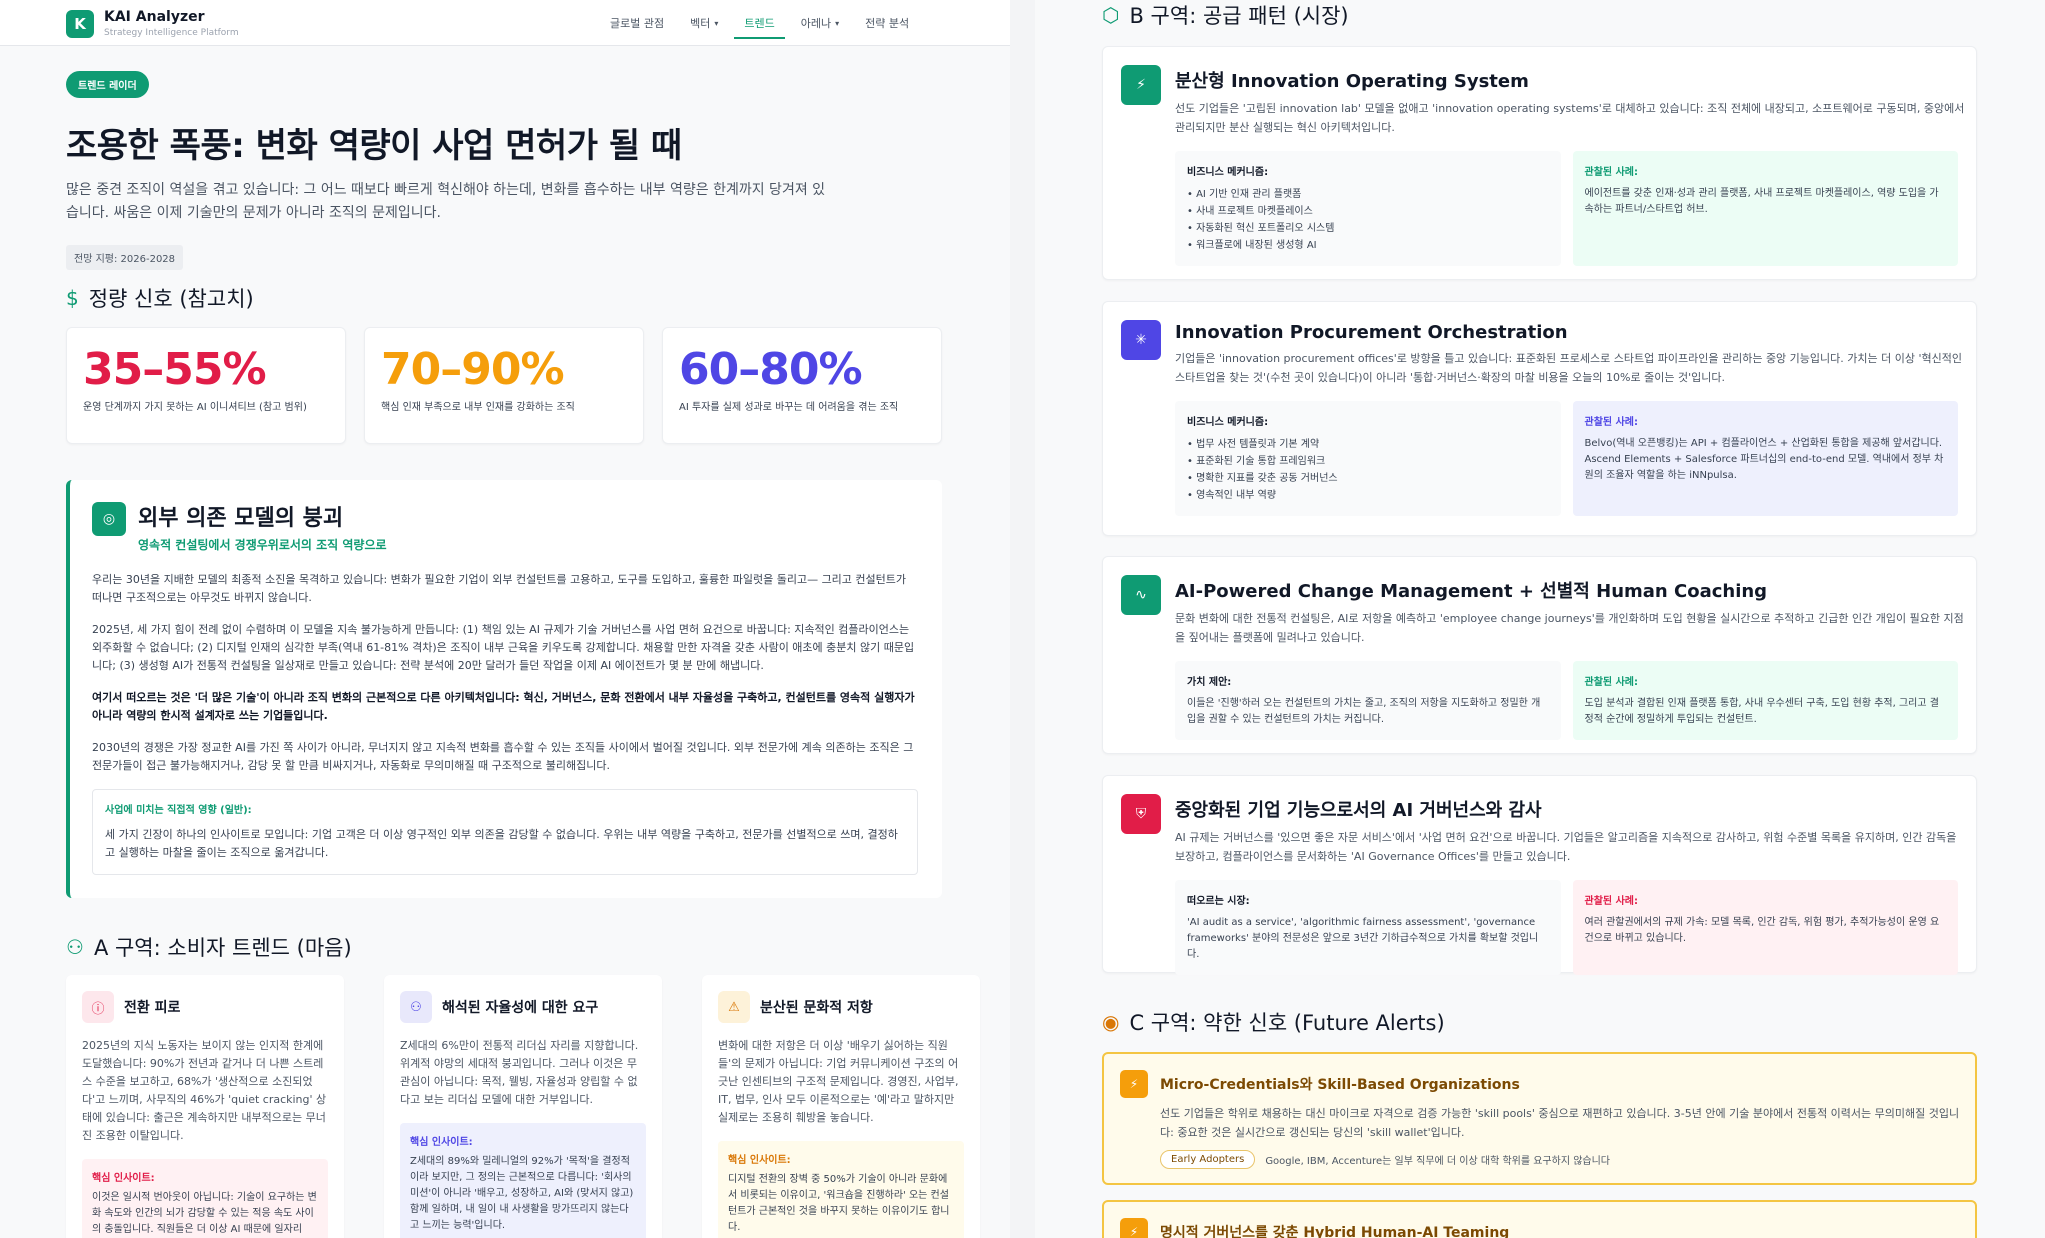 The height and width of the screenshot is (1238, 2045). I want to click on metric-value: 35–55%, so click(175, 369).